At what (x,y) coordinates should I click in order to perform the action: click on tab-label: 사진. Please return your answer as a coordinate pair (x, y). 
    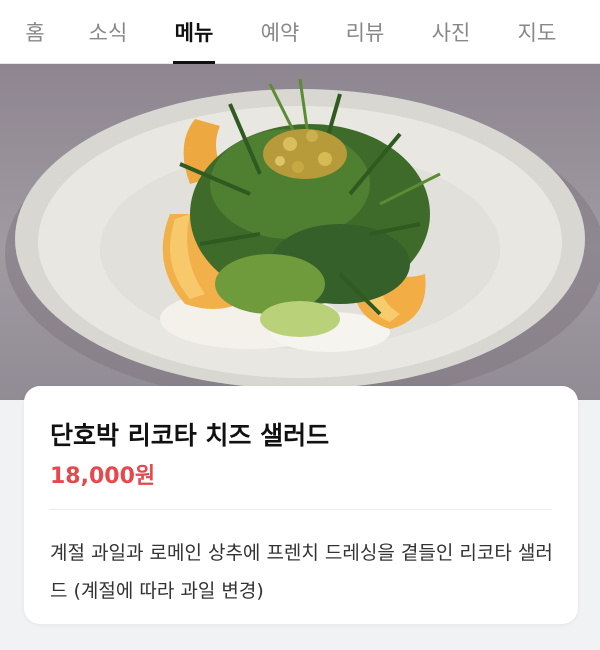
    Looking at the image, I should click on (451, 33).